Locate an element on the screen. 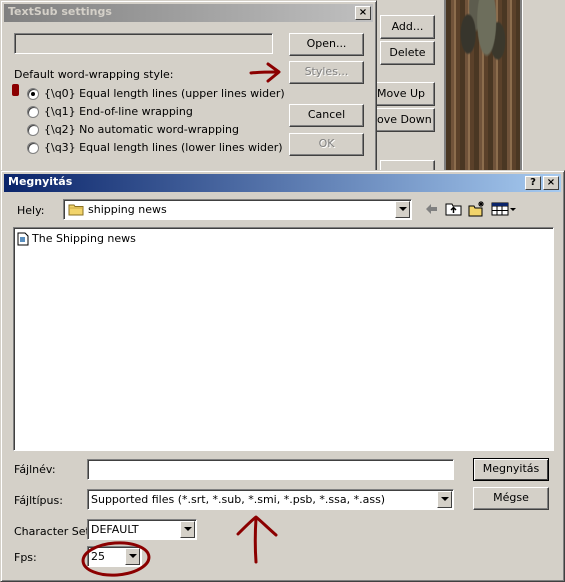 The image size is (565, 582). wrap-option-q1-label: {\q1} End-of-line wrapping is located at coordinates (118, 111).